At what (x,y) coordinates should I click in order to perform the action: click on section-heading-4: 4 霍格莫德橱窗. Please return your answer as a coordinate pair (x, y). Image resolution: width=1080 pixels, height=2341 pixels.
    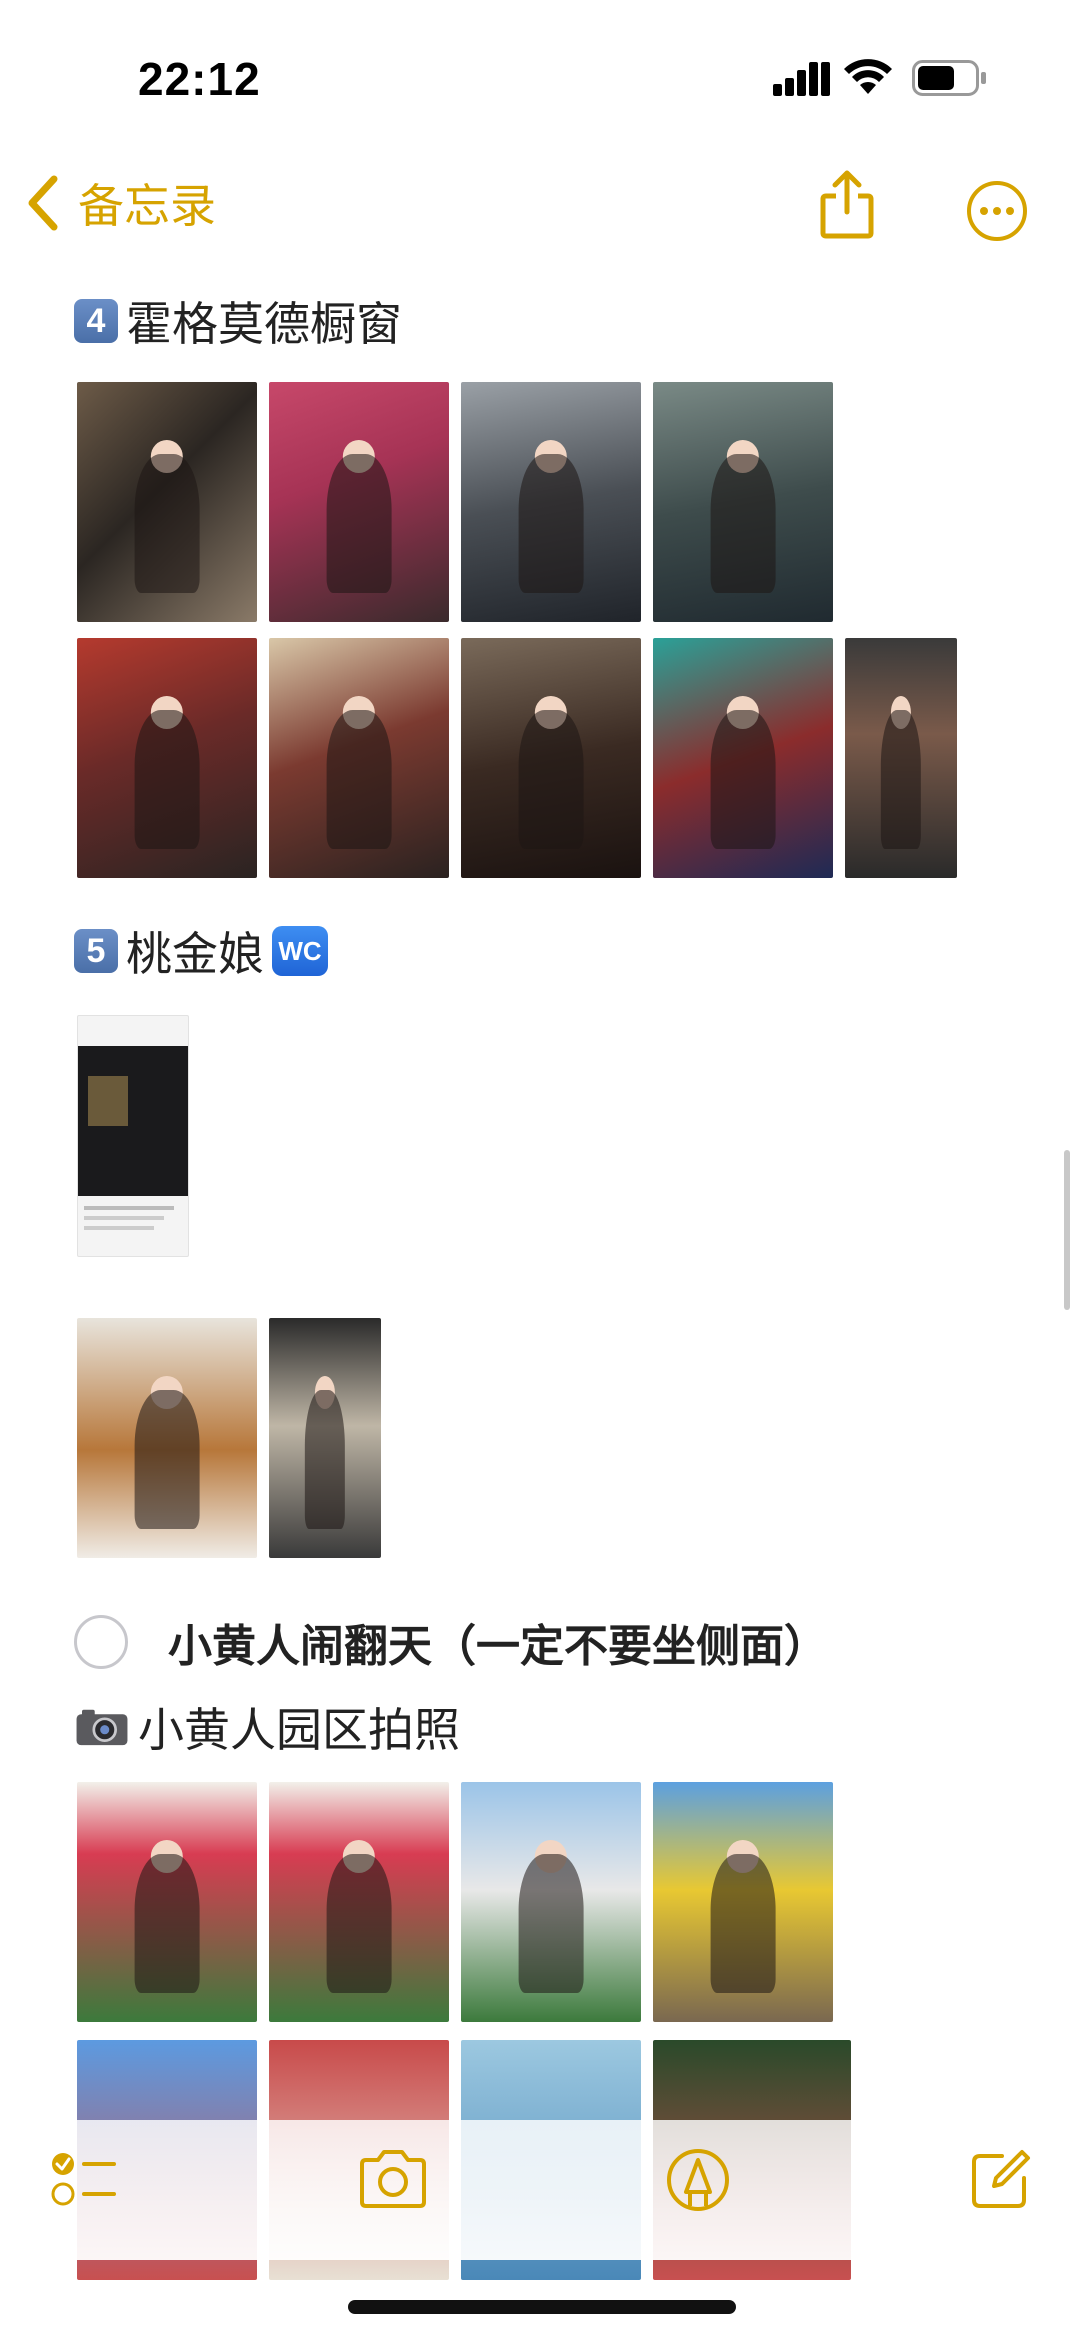
    Looking at the image, I should click on (238, 321).